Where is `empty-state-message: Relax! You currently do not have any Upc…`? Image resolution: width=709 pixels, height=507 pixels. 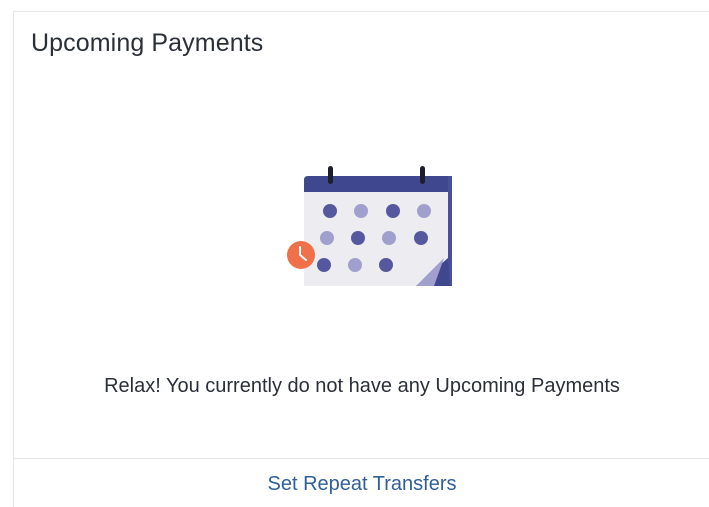 empty-state-message: Relax! You currently do not have any Upc… is located at coordinates (362, 386).